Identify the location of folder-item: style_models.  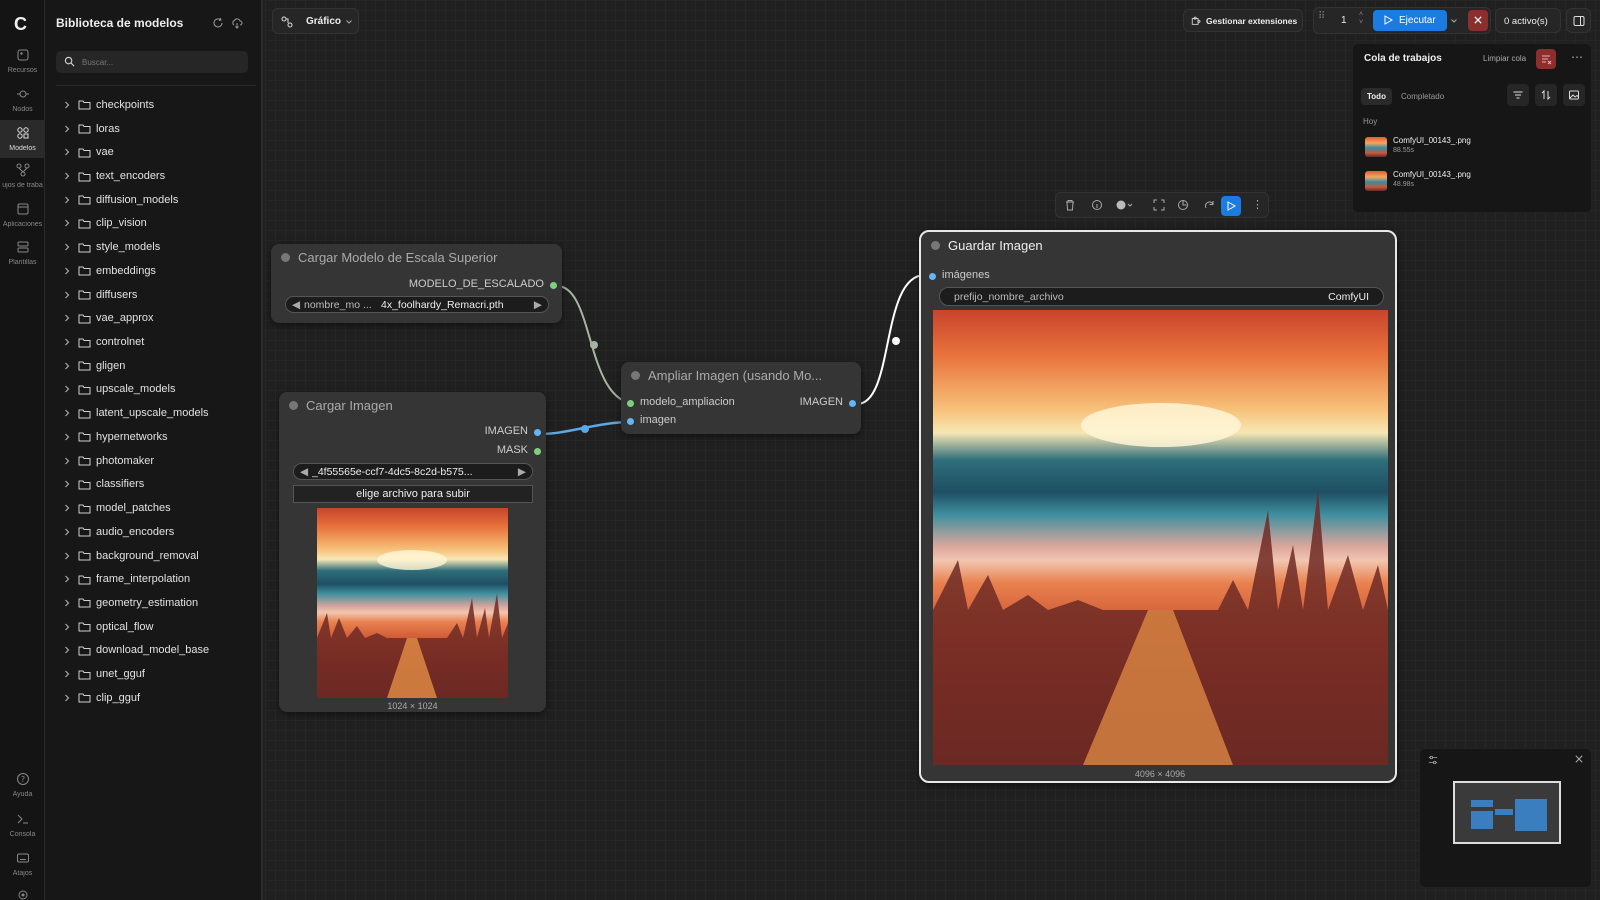
(160, 247).